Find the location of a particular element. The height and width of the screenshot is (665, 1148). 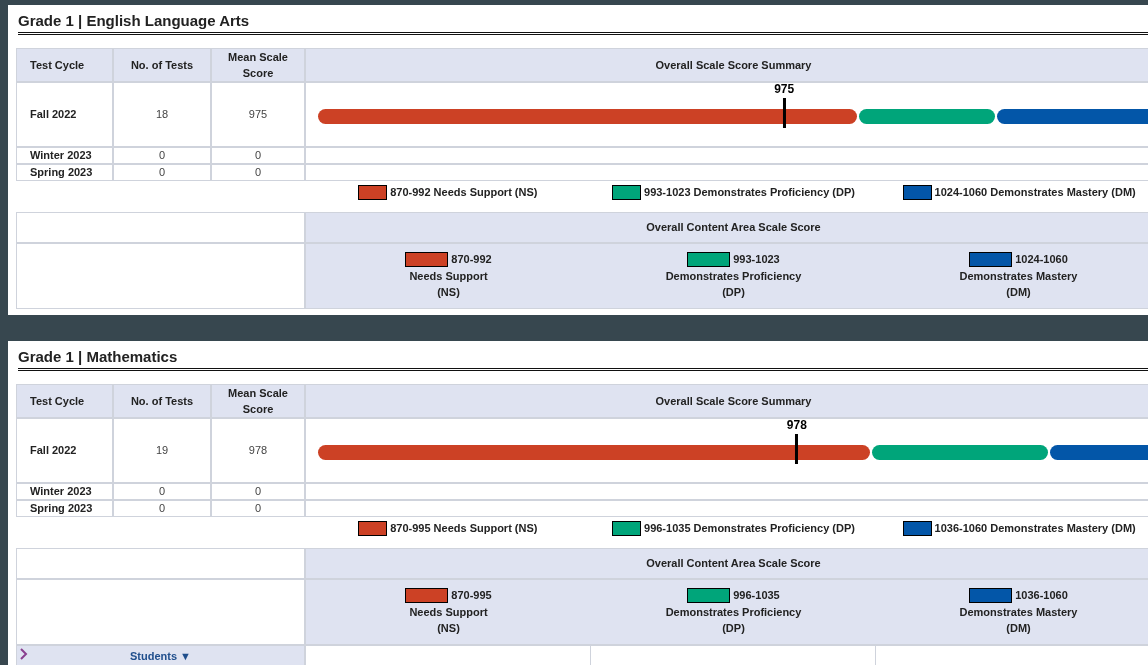

band-range: 993-1023 is located at coordinates (756, 259).